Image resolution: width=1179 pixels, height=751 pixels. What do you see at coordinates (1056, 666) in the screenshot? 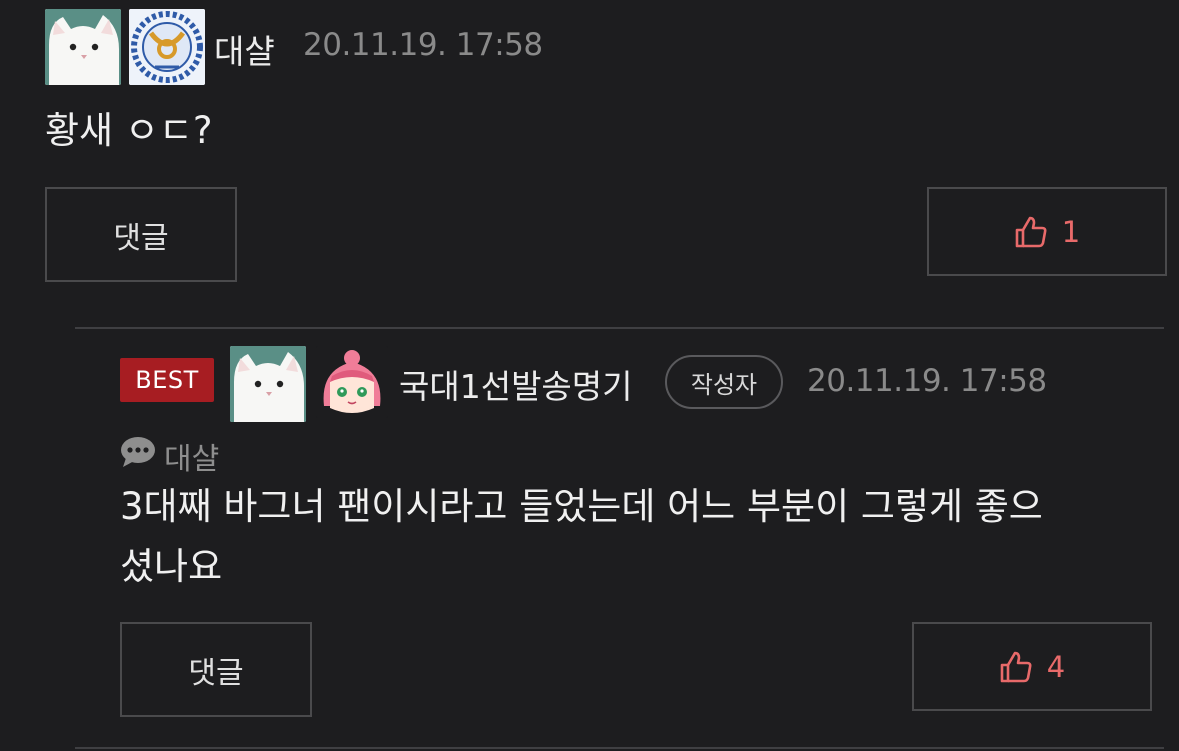
I see `like-count: 4` at bounding box center [1056, 666].